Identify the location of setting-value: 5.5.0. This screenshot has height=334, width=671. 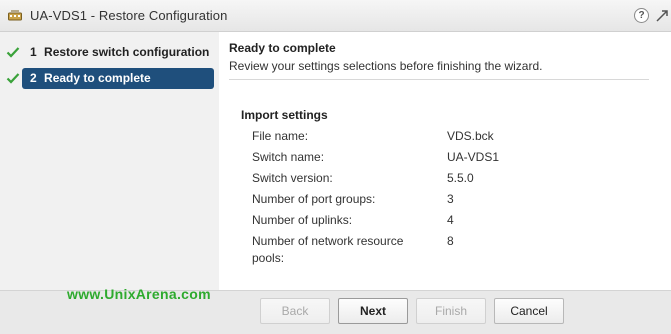
(460, 178).